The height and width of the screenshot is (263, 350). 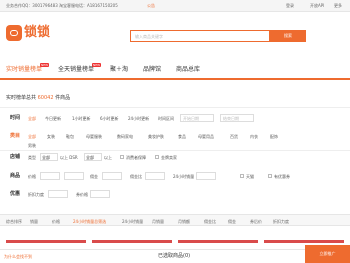 I want to click on time-option-all: 全部, so click(x=32, y=118).